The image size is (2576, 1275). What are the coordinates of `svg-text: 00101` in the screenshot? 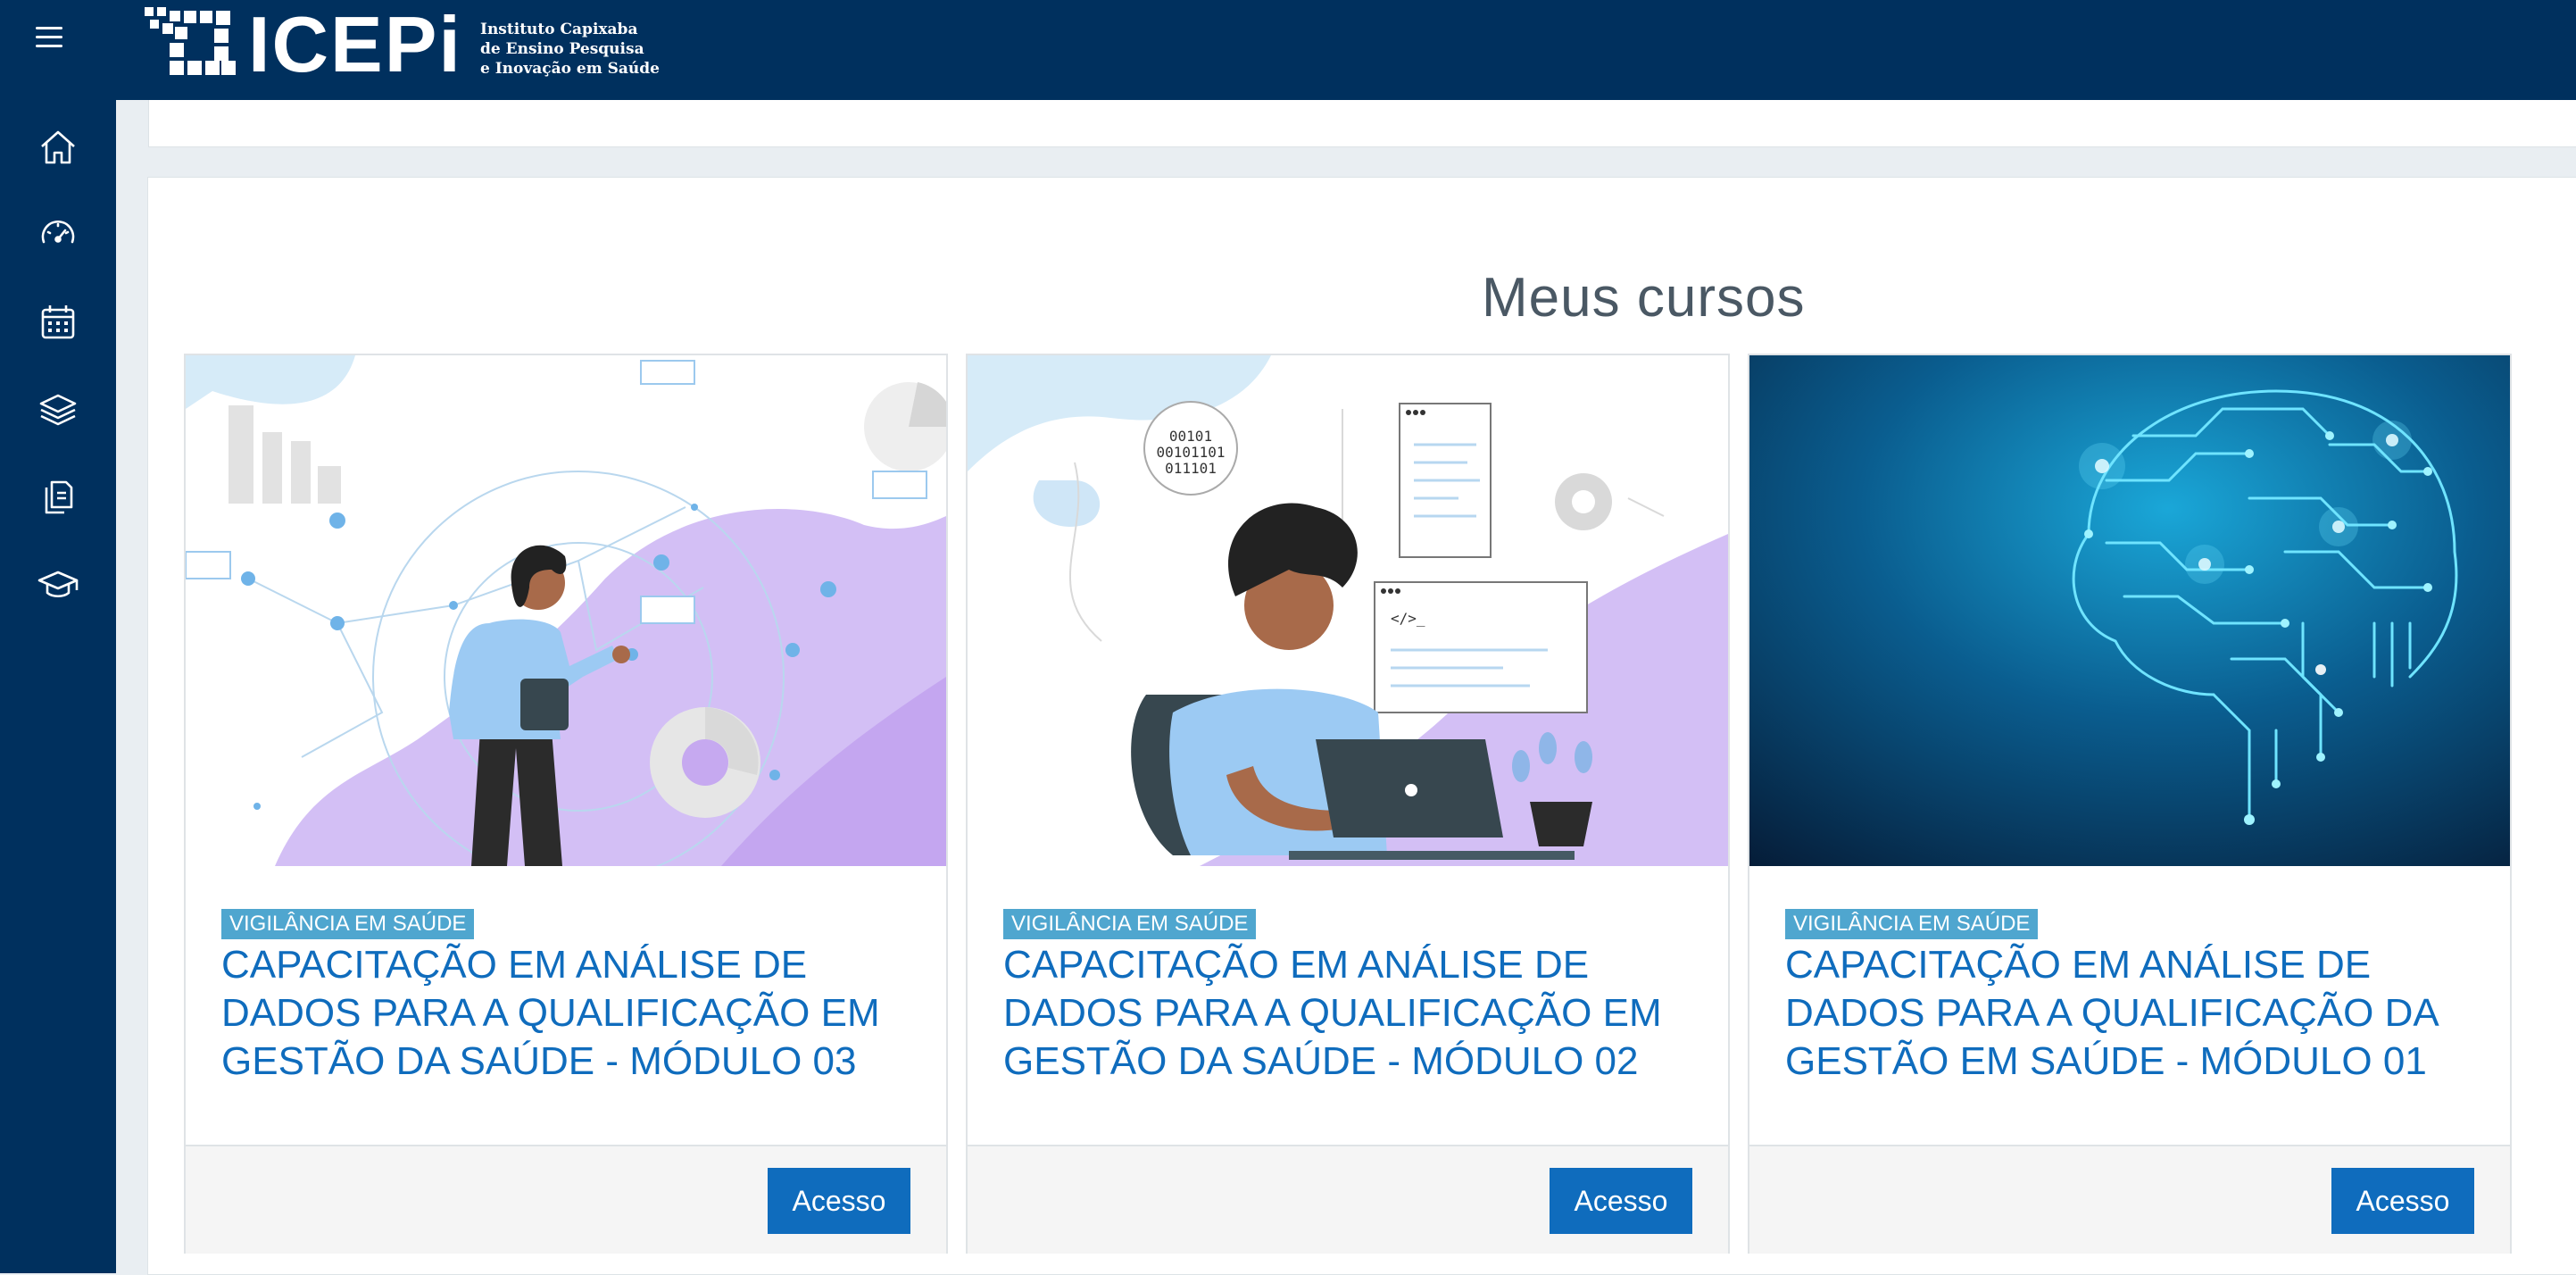 It's located at (1190, 437).